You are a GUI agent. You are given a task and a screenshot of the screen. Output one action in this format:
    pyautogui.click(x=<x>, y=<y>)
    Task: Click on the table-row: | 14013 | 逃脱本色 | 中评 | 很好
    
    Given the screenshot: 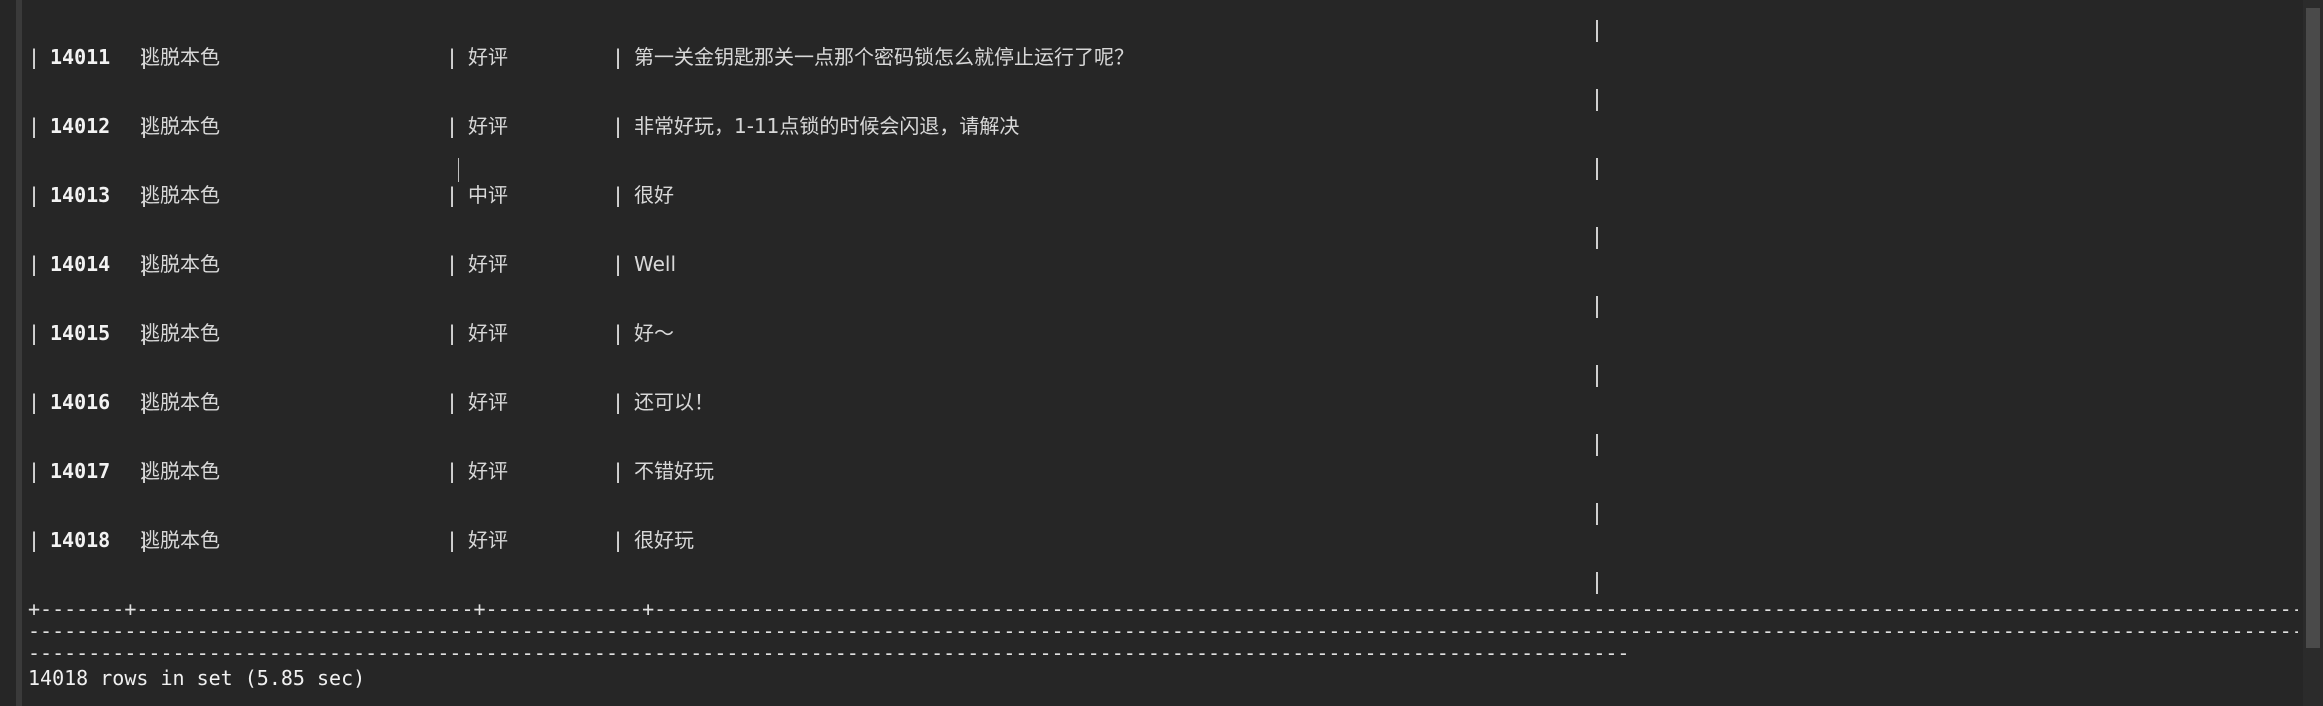 What is the action you would take?
    pyautogui.click(x=1163, y=195)
    